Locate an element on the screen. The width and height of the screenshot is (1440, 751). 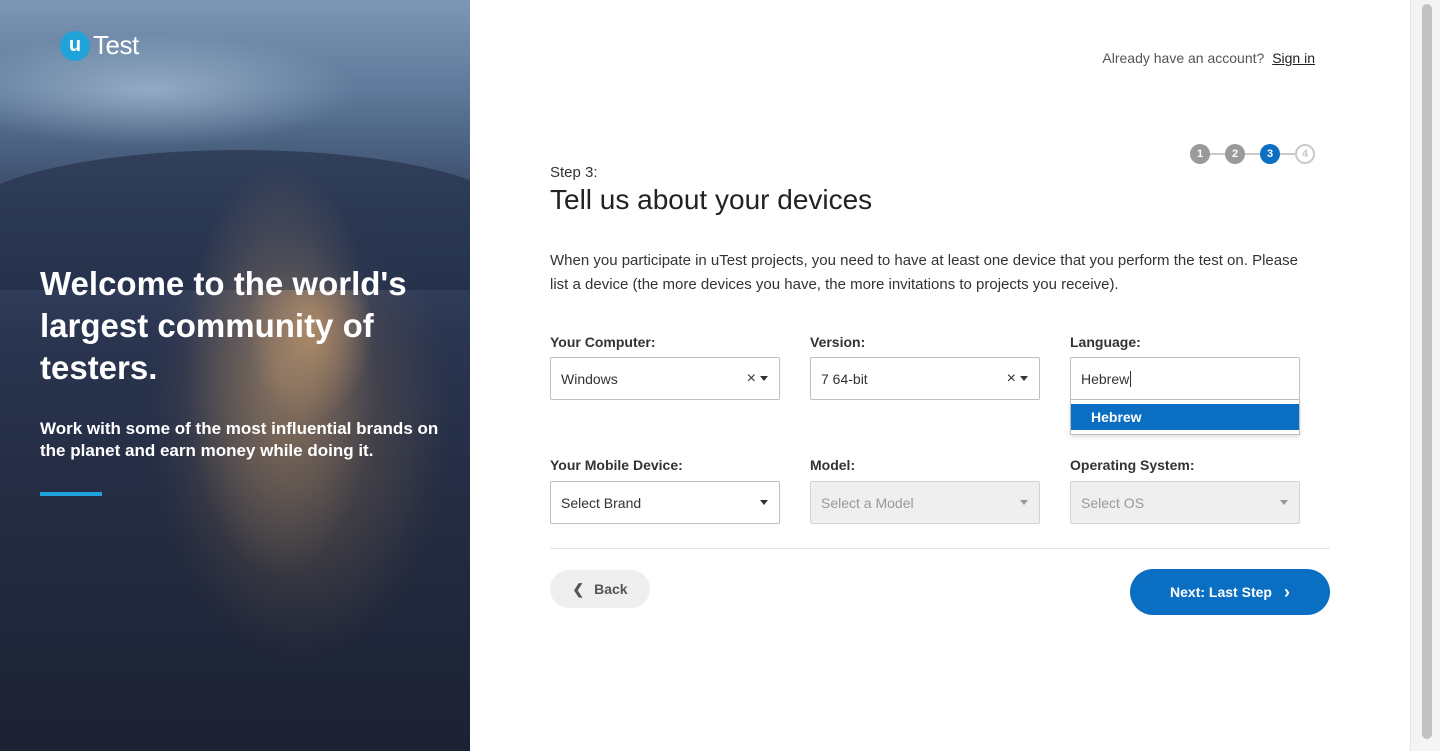
mobile-brand-select: Select Brand is located at coordinates (665, 502).